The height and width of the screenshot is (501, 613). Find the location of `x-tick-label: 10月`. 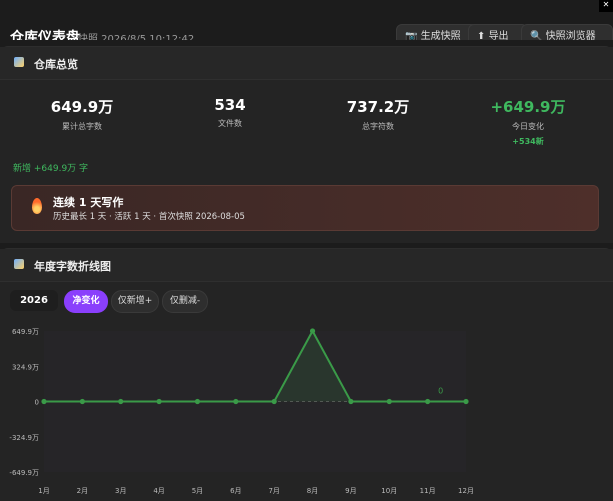

x-tick-label: 10月 is located at coordinates (389, 491).